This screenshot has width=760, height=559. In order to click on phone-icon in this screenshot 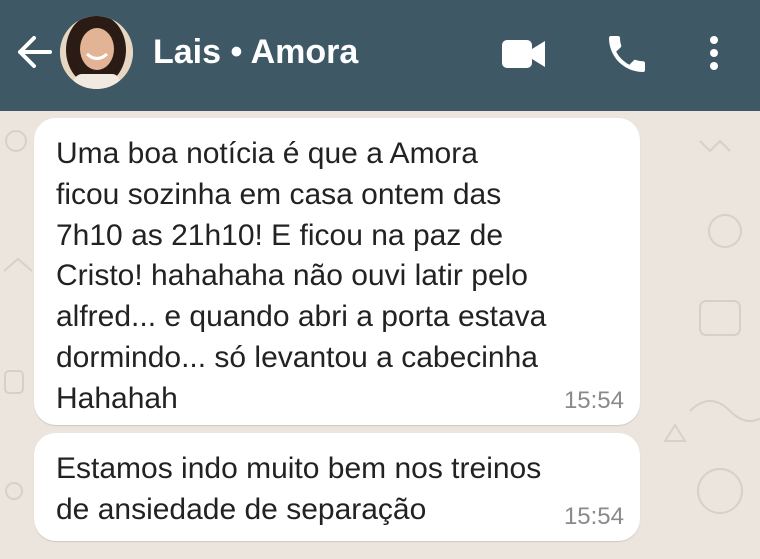, I will do `click(627, 54)`.